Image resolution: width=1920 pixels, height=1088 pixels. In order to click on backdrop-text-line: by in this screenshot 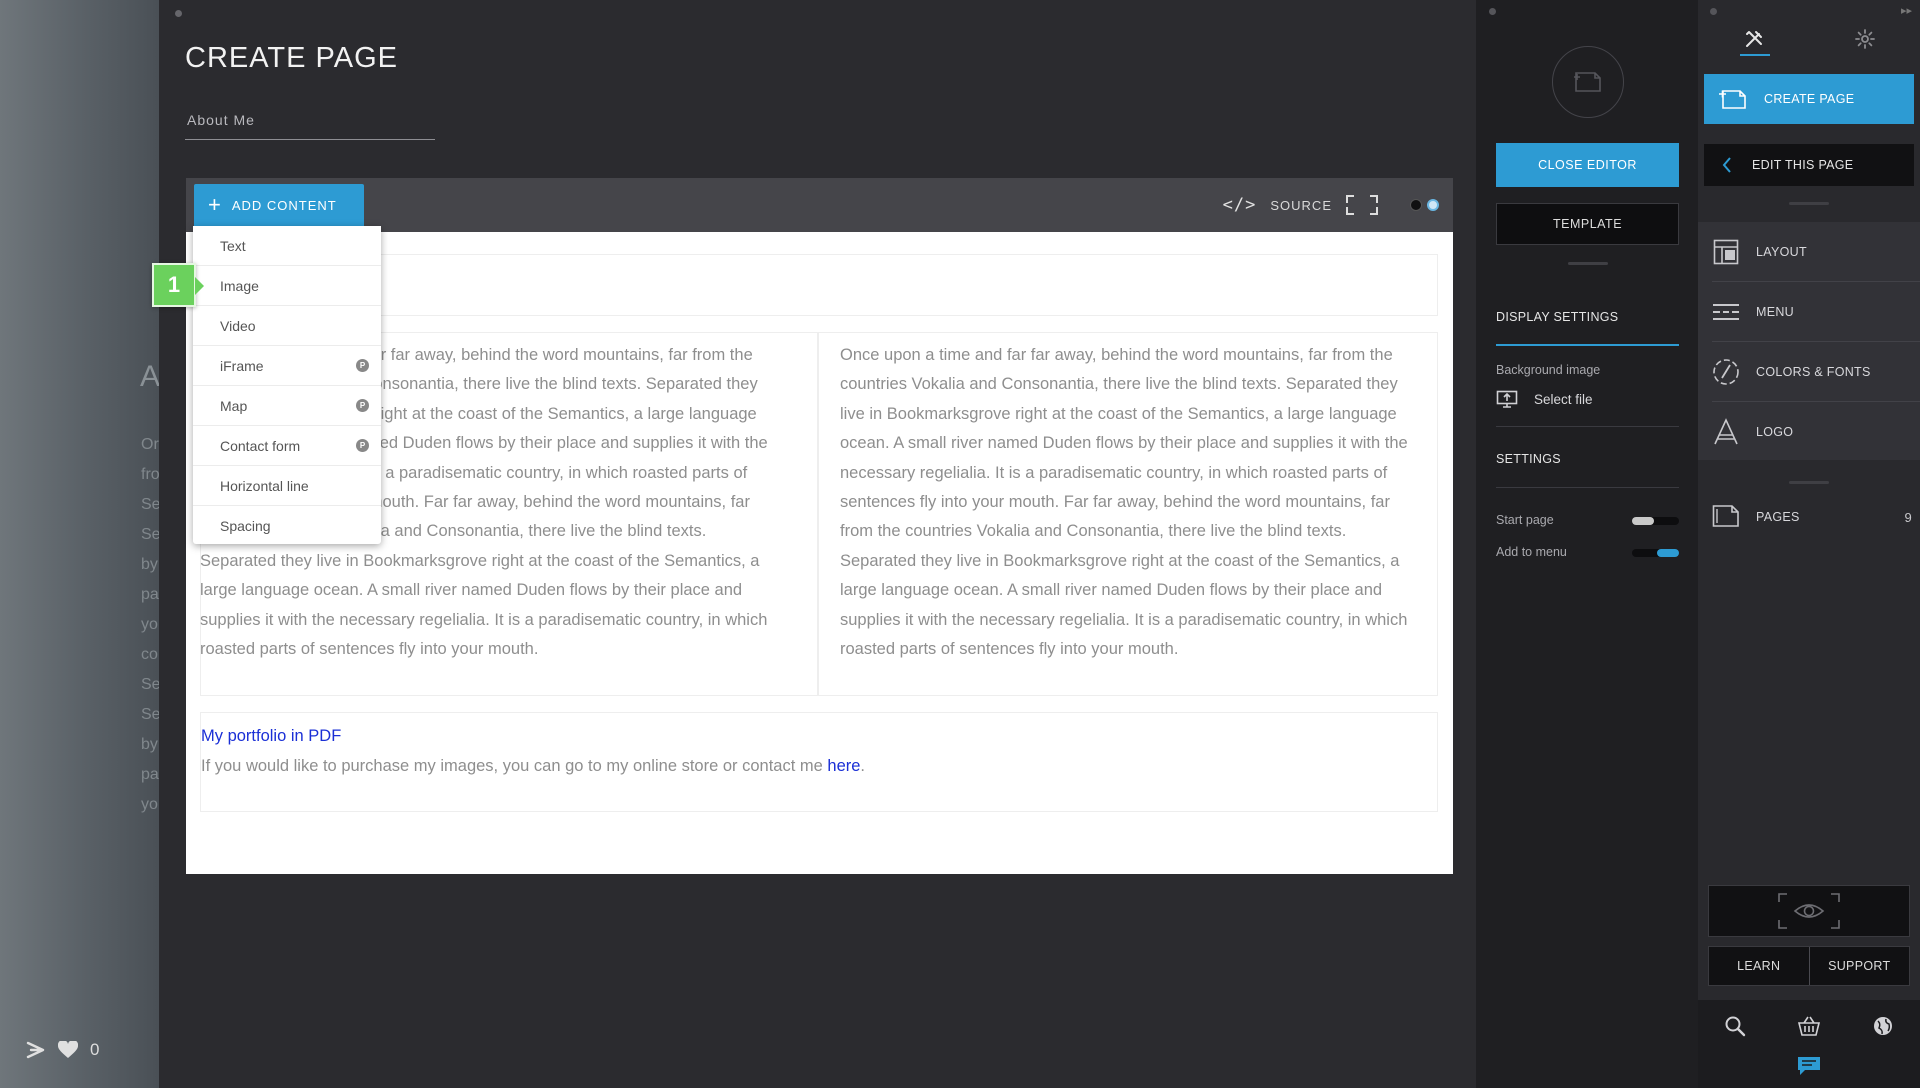, I will do `click(149, 564)`.